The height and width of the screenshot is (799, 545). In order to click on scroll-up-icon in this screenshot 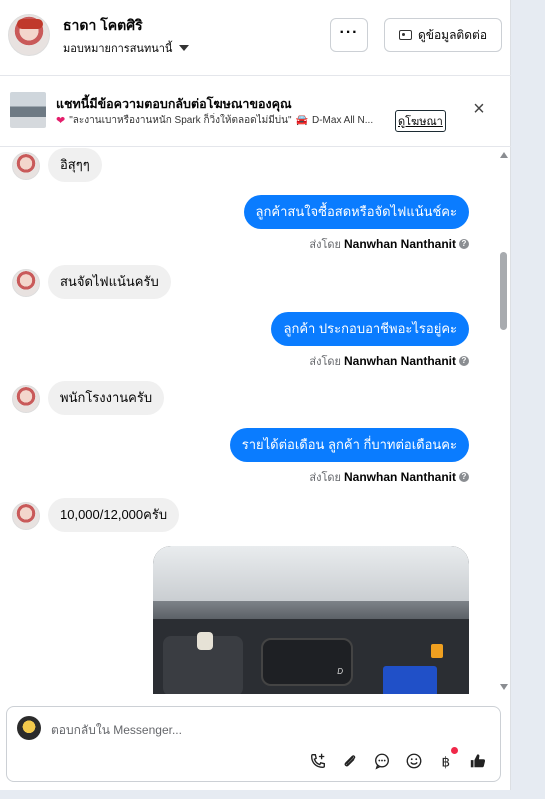, I will do `click(504, 155)`.